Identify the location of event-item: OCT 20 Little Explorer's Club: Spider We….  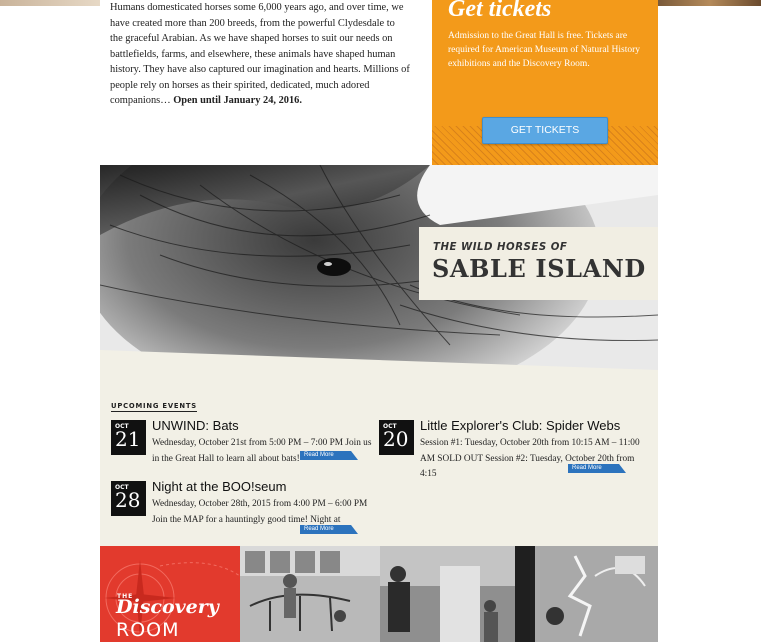
(514, 448).